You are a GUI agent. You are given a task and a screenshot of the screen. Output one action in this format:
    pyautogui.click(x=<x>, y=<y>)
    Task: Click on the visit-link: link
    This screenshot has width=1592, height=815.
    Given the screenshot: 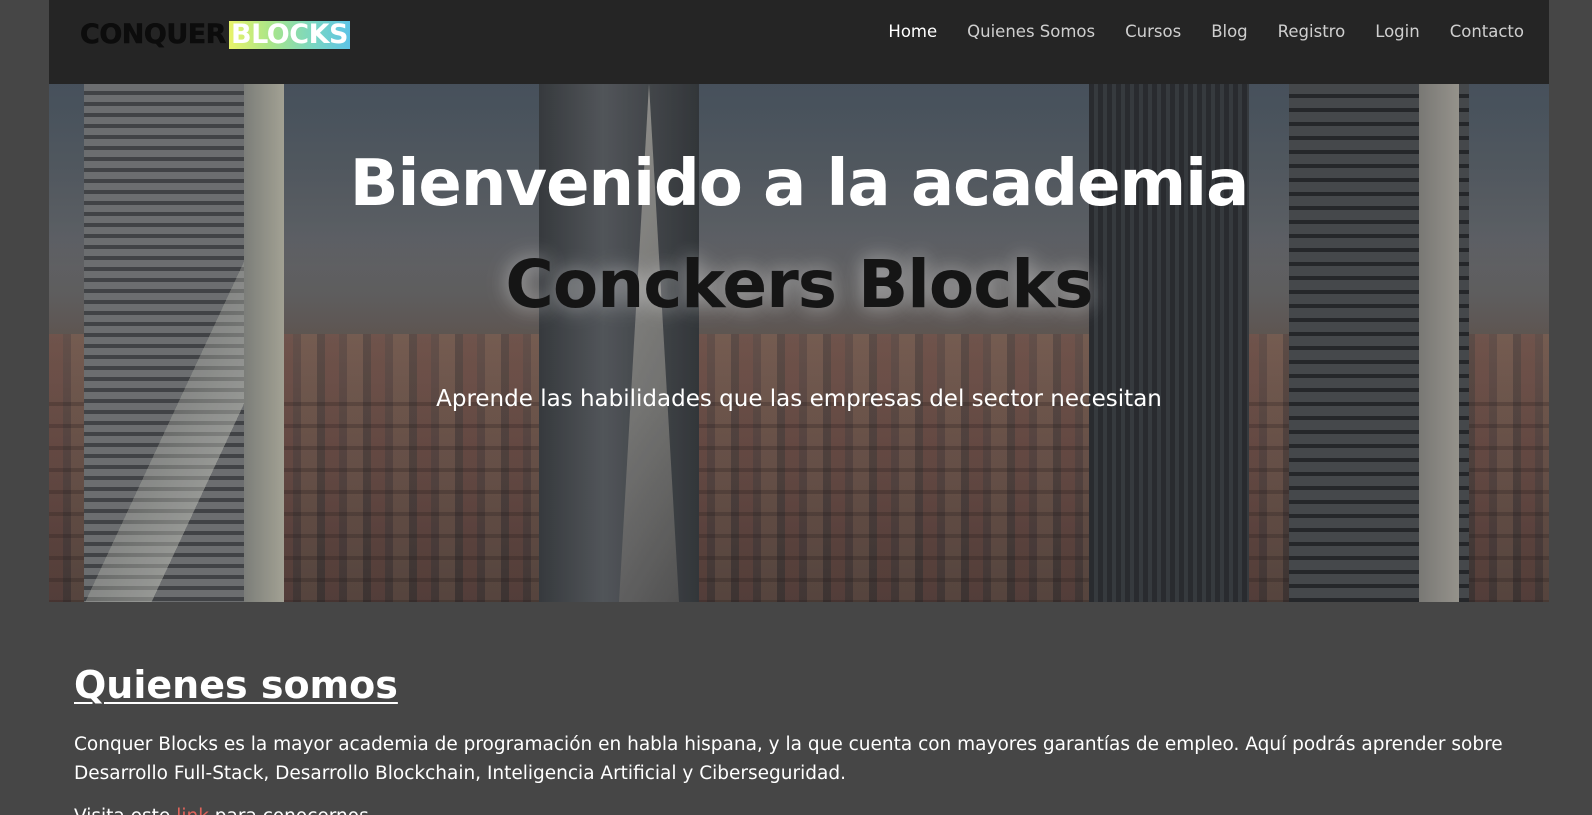 What is the action you would take?
    pyautogui.click(x=192, y=810)
    